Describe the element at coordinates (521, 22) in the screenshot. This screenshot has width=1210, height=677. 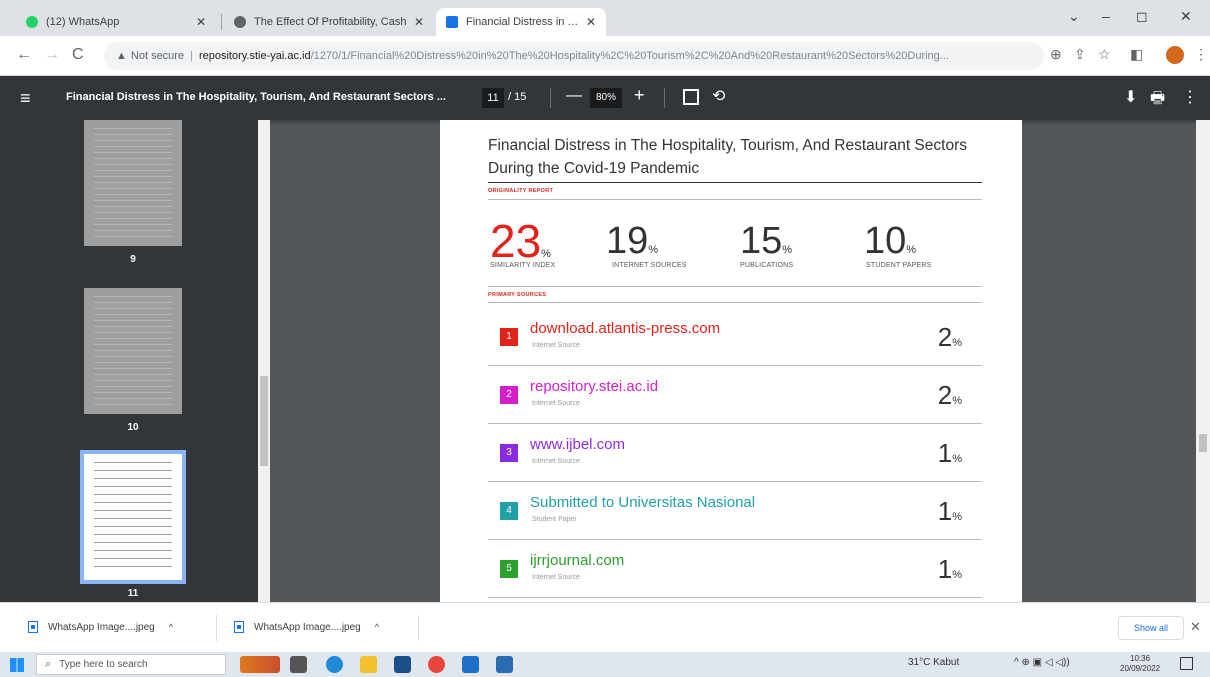
I see `tab-financial-distress-active: Financial Distress in The Hospita ✕` at that location.